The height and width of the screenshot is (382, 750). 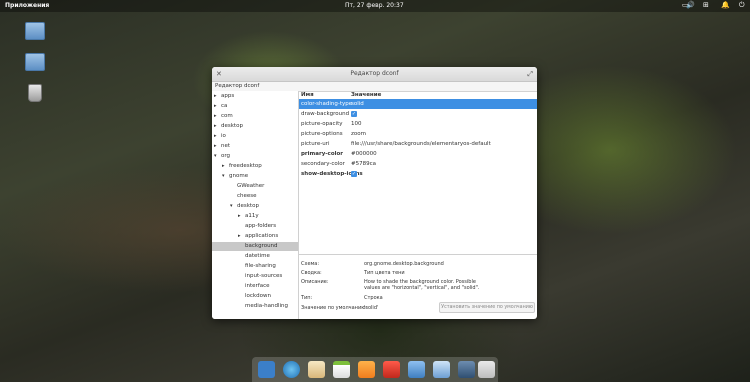 I want to click on tree-node-a11y: ▸ a11y, so click(x=248, y=216).